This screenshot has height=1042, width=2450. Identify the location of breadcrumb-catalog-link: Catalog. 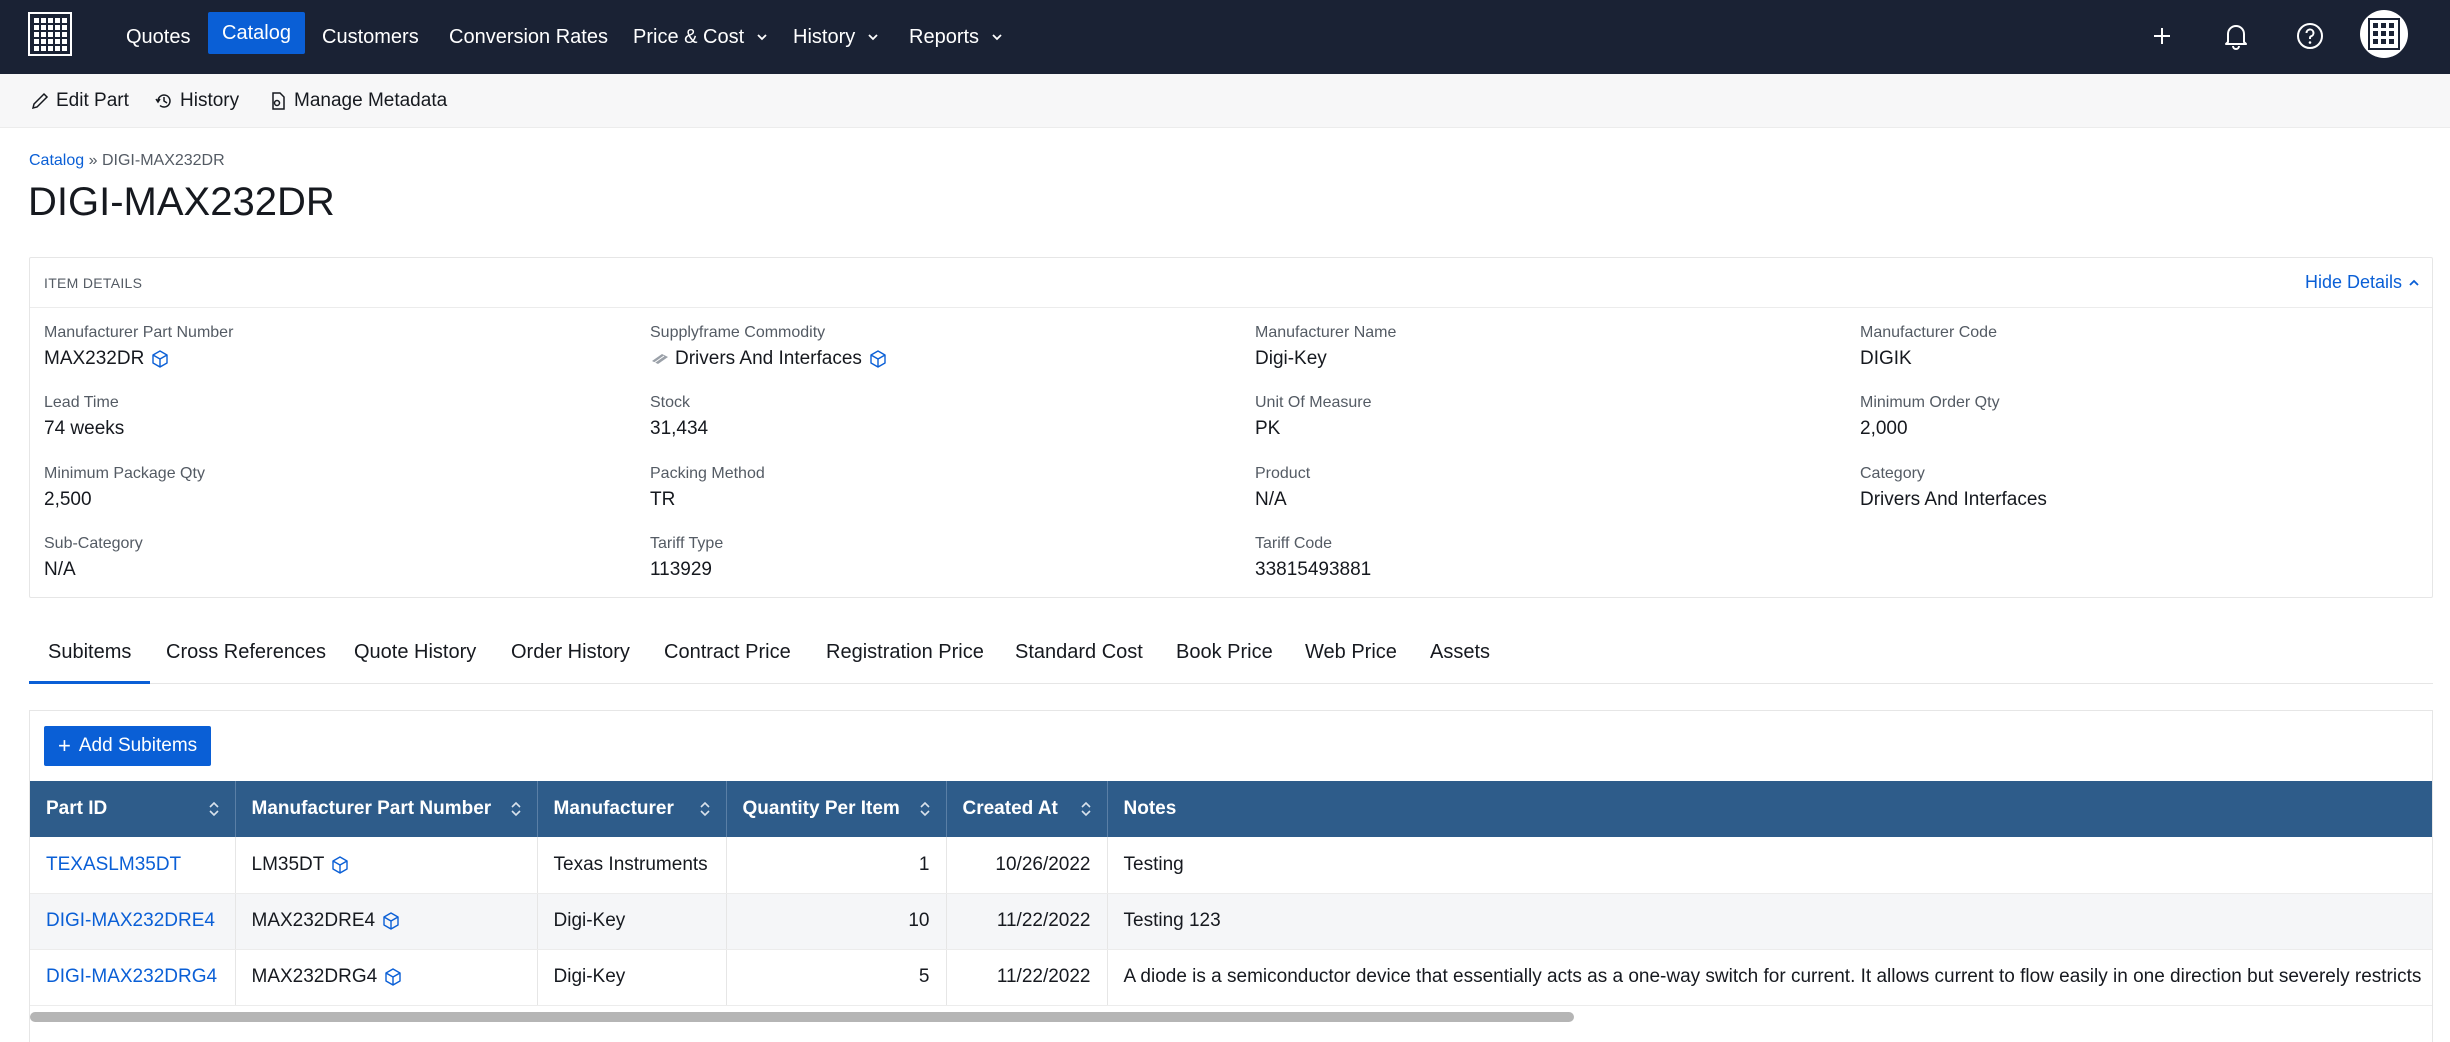
(56, 160).